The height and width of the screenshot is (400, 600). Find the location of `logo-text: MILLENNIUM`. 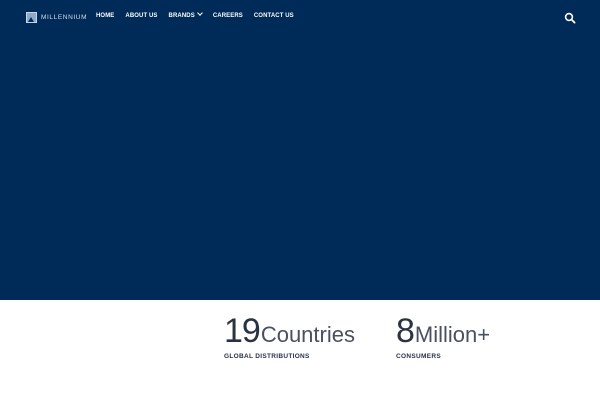

logo-text: MILLENNIUM is located at coordinates (64, 17).